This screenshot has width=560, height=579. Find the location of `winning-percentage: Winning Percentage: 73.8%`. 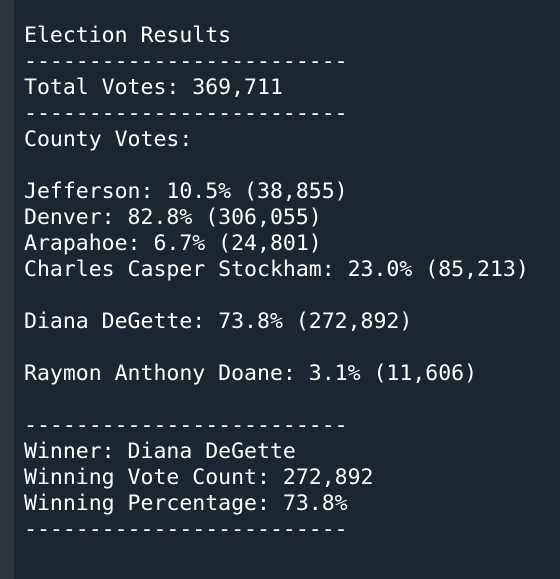

winning-percentage: Winning Percentage: 73.8% is located at coordinates (186, 503).